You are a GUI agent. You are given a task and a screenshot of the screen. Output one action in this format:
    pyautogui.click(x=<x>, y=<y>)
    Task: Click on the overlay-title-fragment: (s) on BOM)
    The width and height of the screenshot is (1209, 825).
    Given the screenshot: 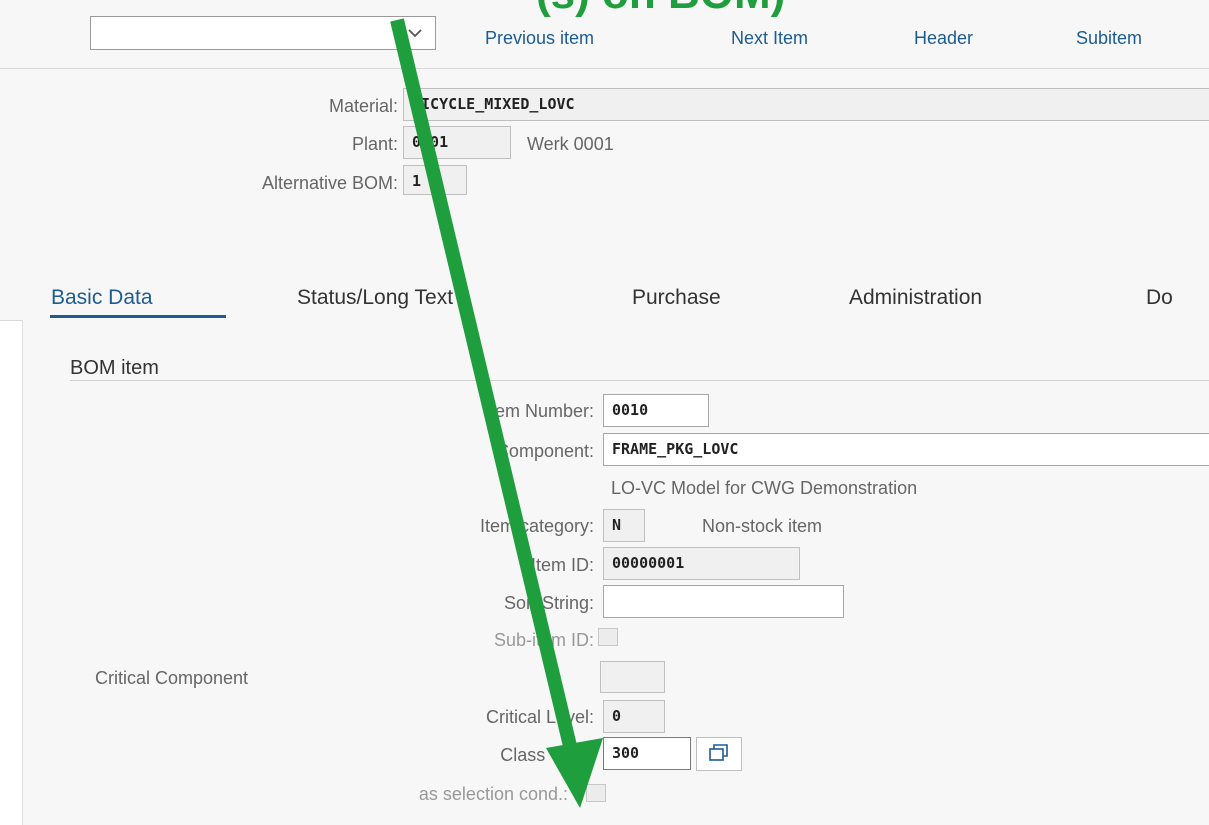 What is the action you would take?
    pyautogui.click(x=660, y=9)
    